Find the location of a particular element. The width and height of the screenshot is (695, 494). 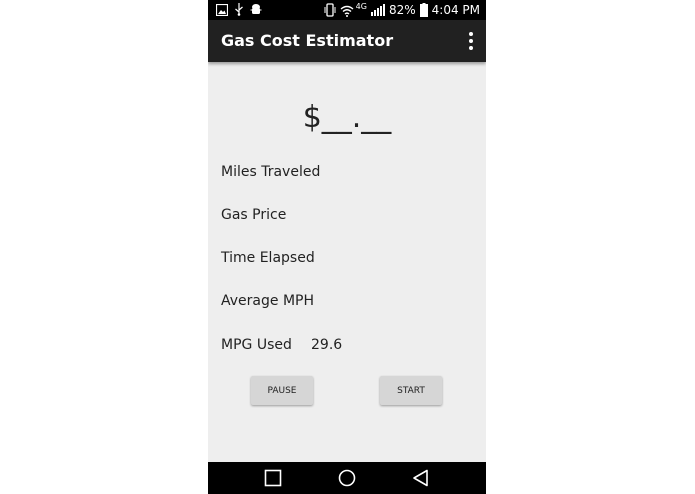

time-elapsed-label: Time Elapsed is located at coordinates (268, 258).